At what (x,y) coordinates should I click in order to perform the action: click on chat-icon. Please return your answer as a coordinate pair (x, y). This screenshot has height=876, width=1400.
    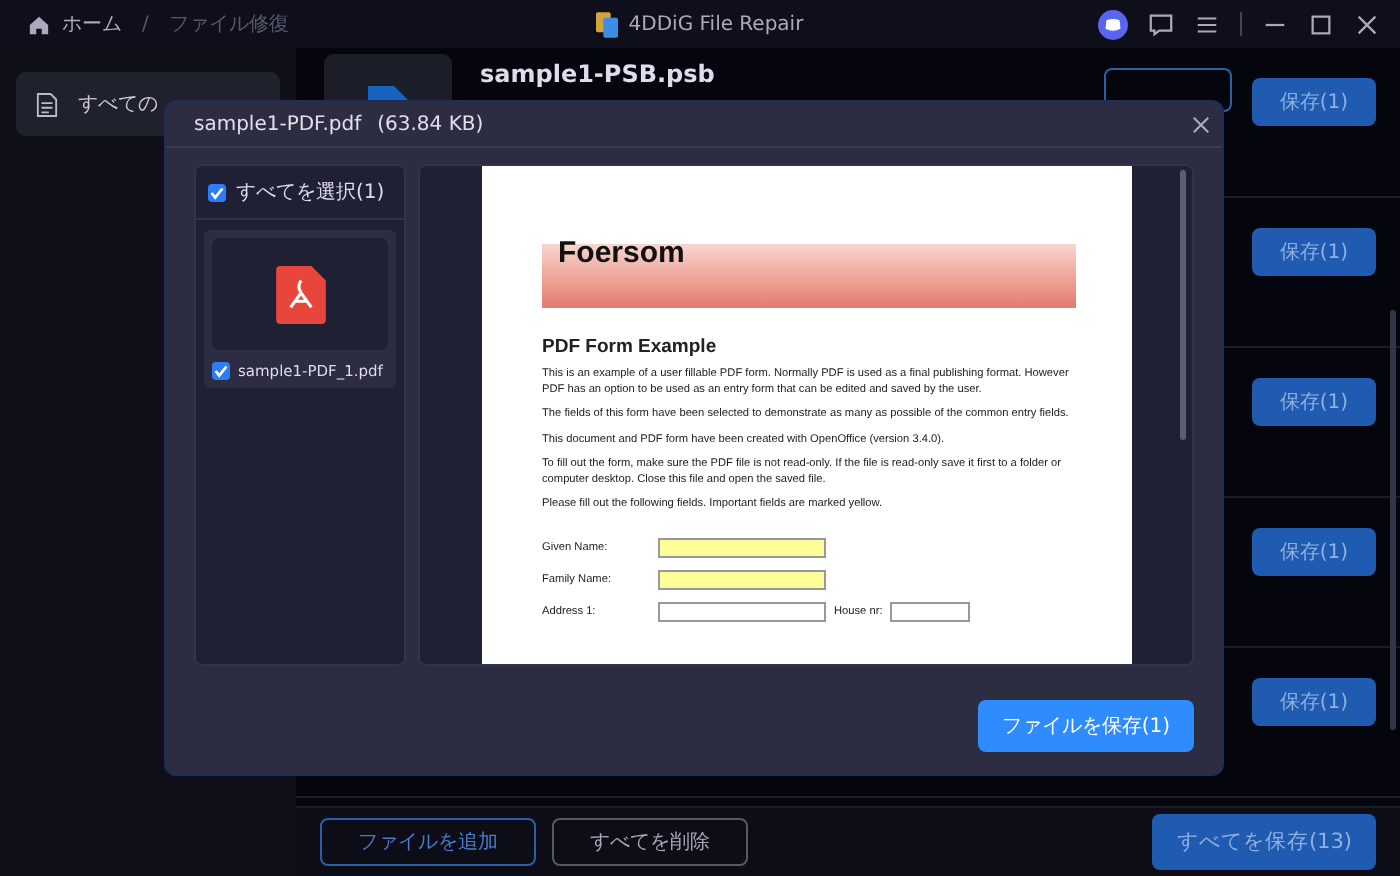
    Looking at the image, I should click on (1161, 24).